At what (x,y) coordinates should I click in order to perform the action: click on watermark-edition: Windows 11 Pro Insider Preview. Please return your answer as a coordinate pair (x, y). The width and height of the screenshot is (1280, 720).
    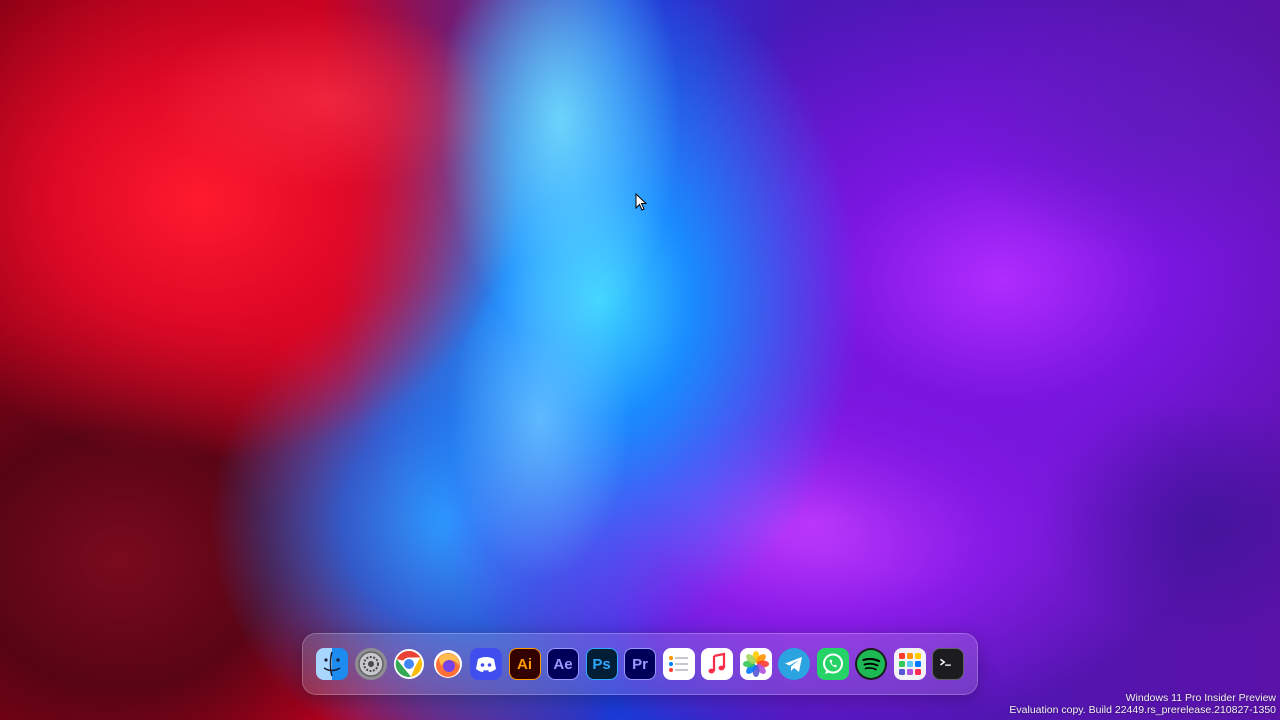
    Looking at the image, I should click on (1200, 698).